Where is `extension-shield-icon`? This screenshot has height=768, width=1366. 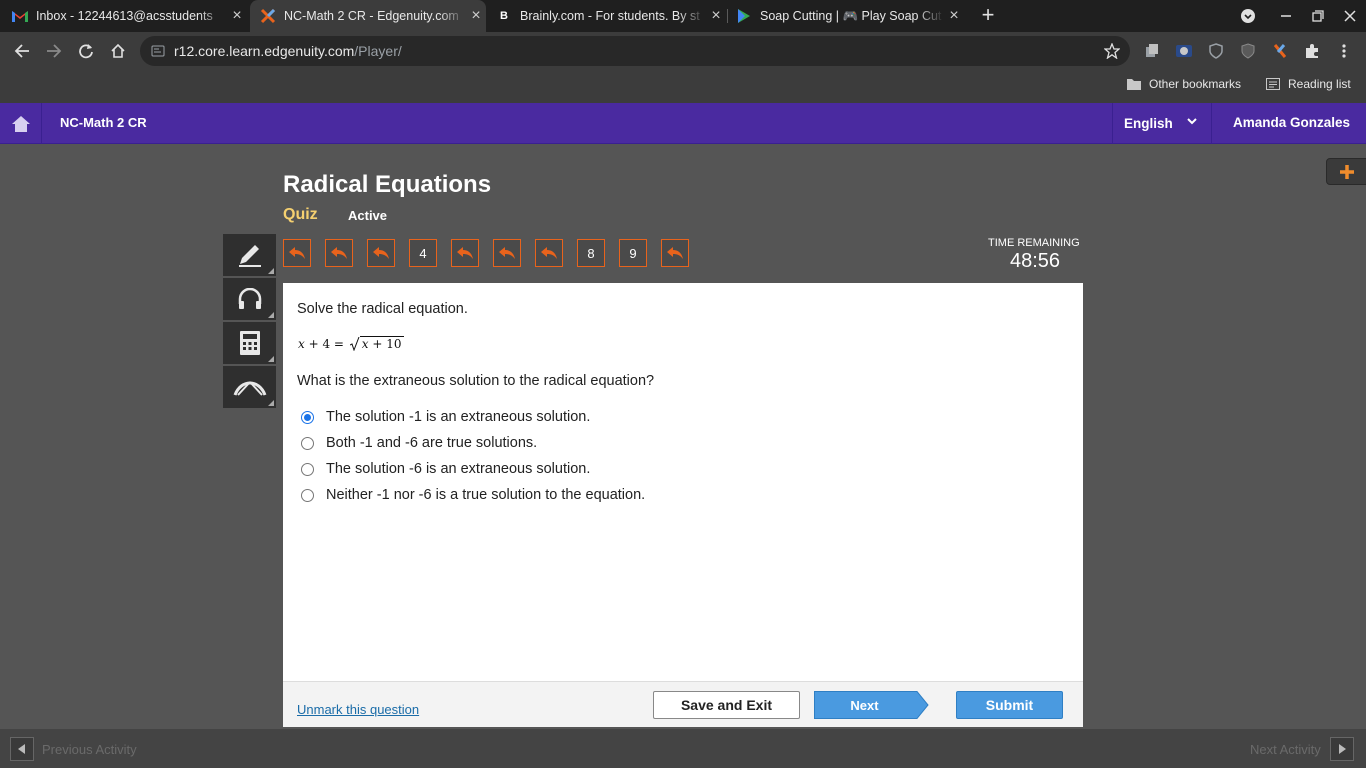
extension-shield-icon is located at coordinates (1216, 51).